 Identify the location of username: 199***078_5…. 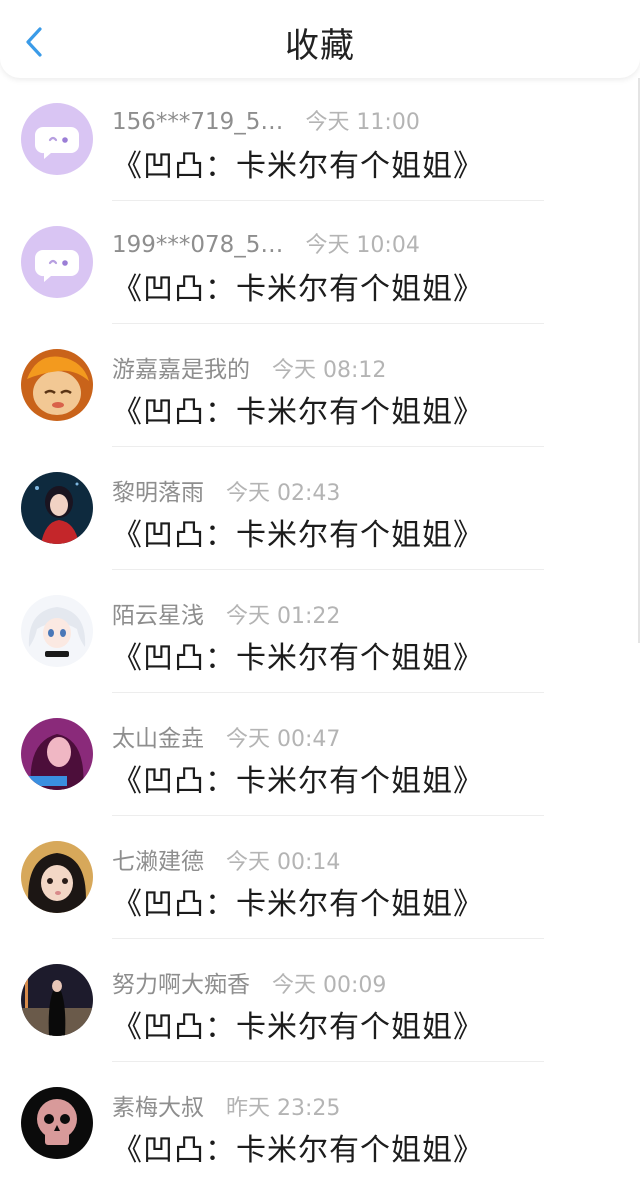
(197, 245).